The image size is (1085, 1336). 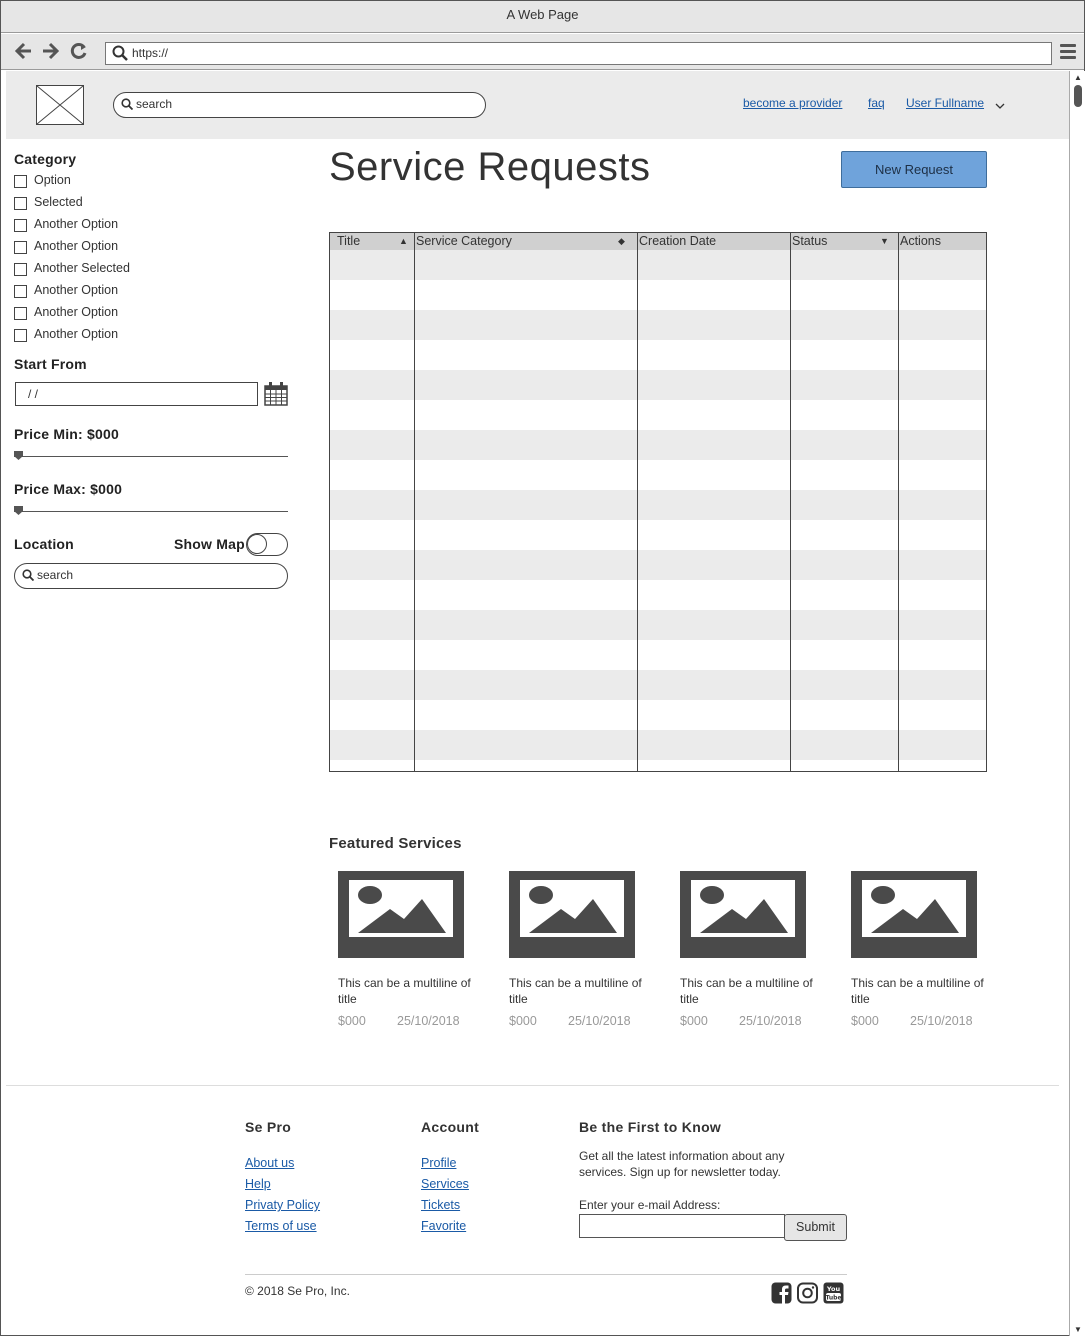 What do you see at coordinates (60, 105) in the screenshot?
I see `logo-placeholder` at bounding box center [60, 105].